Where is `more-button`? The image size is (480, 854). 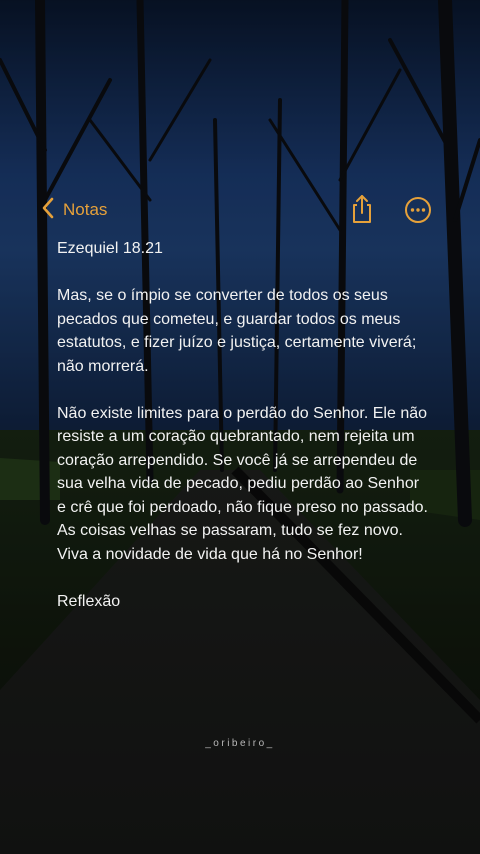 more-button is located at coordinates (418, 210).